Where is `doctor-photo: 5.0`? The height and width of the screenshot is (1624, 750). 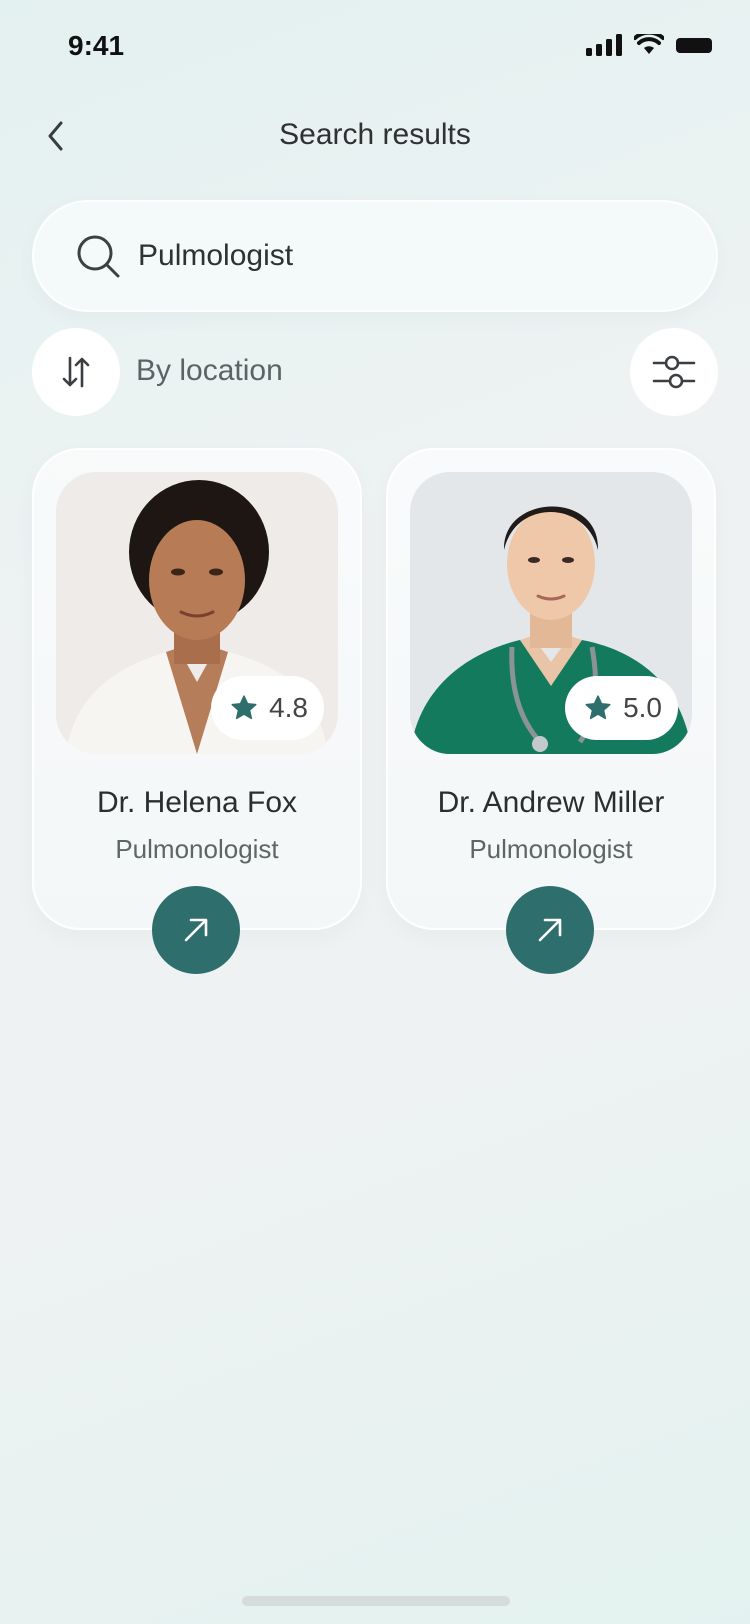
doctor-photo: 5.0 is located at coordinates (551, 613).